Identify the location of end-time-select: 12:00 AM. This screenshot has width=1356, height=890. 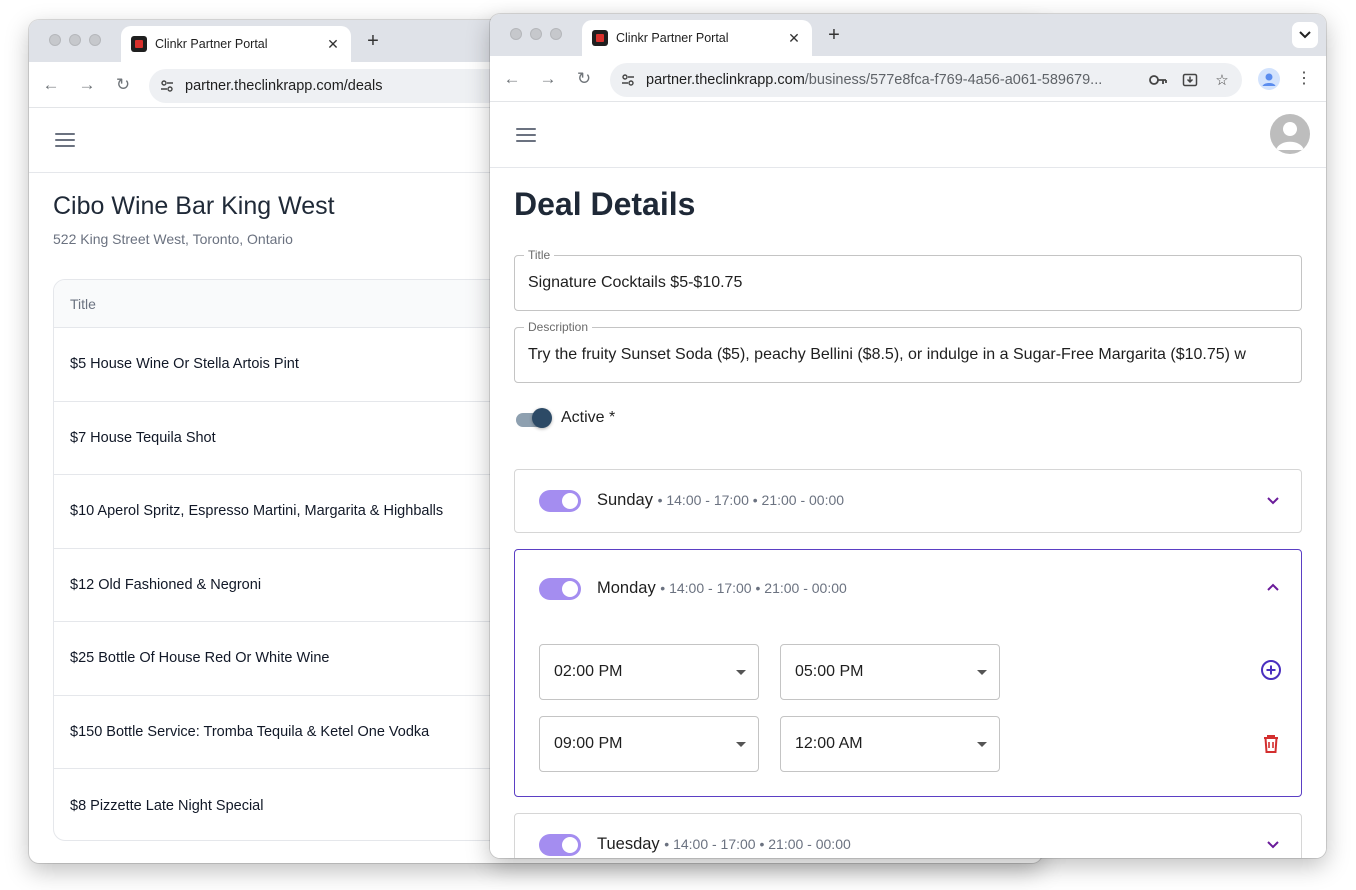
(890, 744).